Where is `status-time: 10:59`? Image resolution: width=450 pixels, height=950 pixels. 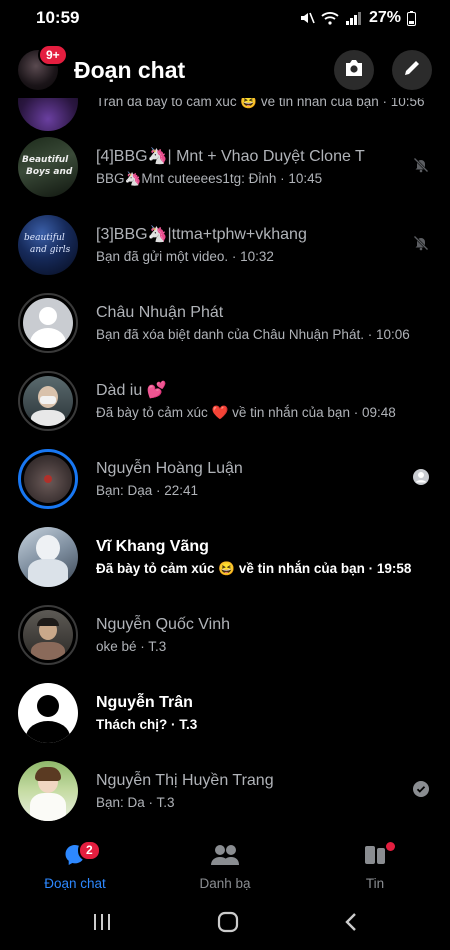 status-time: 10:59 is located at coordinates (58, 17).